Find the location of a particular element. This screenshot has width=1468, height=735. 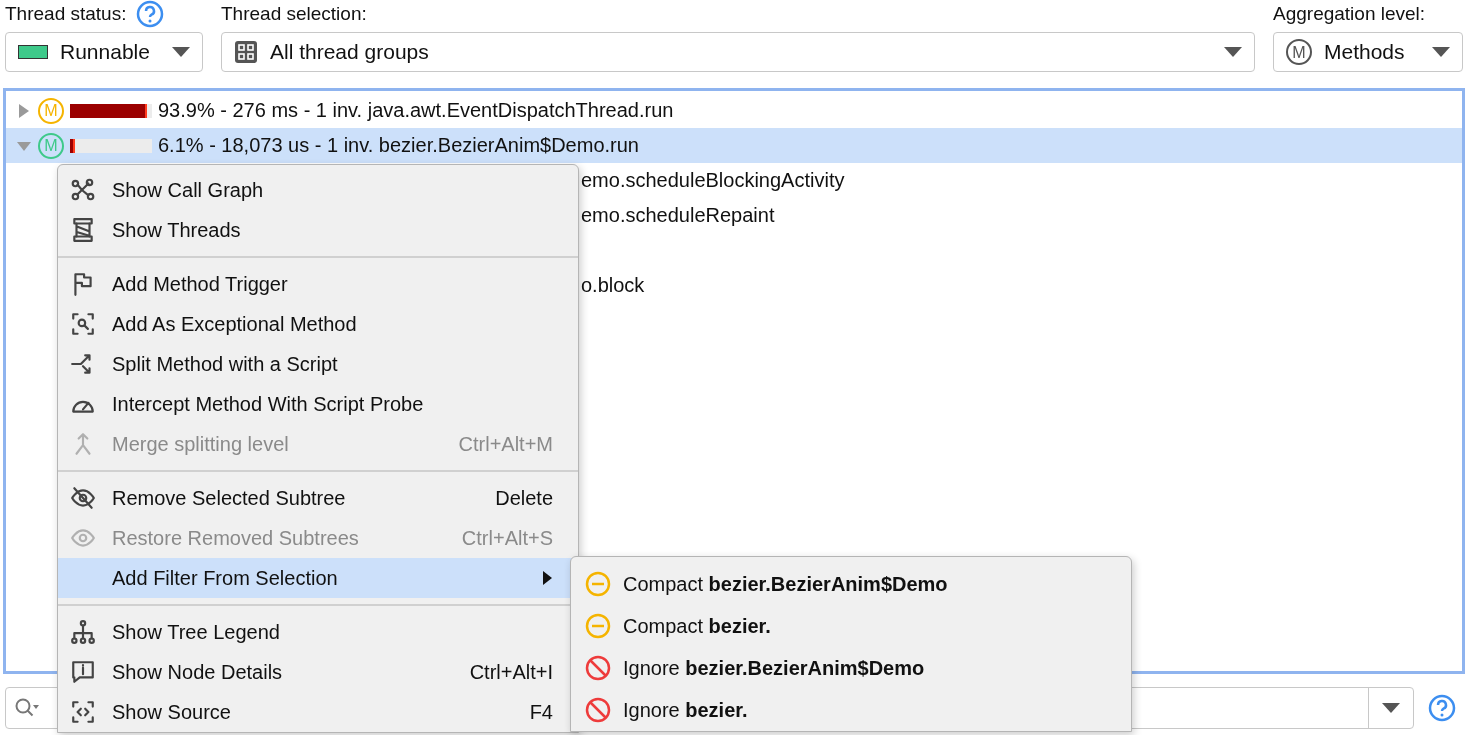

search-icon is located at coordinates (27, 708).